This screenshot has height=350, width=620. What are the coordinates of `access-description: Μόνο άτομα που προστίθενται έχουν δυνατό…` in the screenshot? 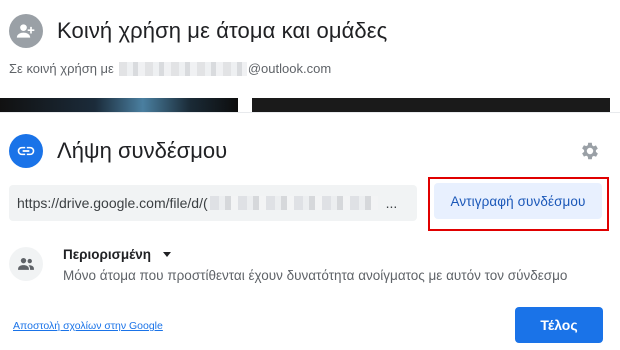 It's located at (315, 275).